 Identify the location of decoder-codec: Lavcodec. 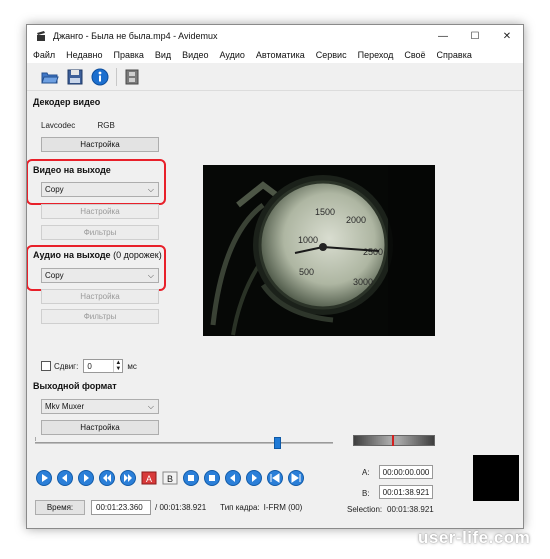
(58, 125).